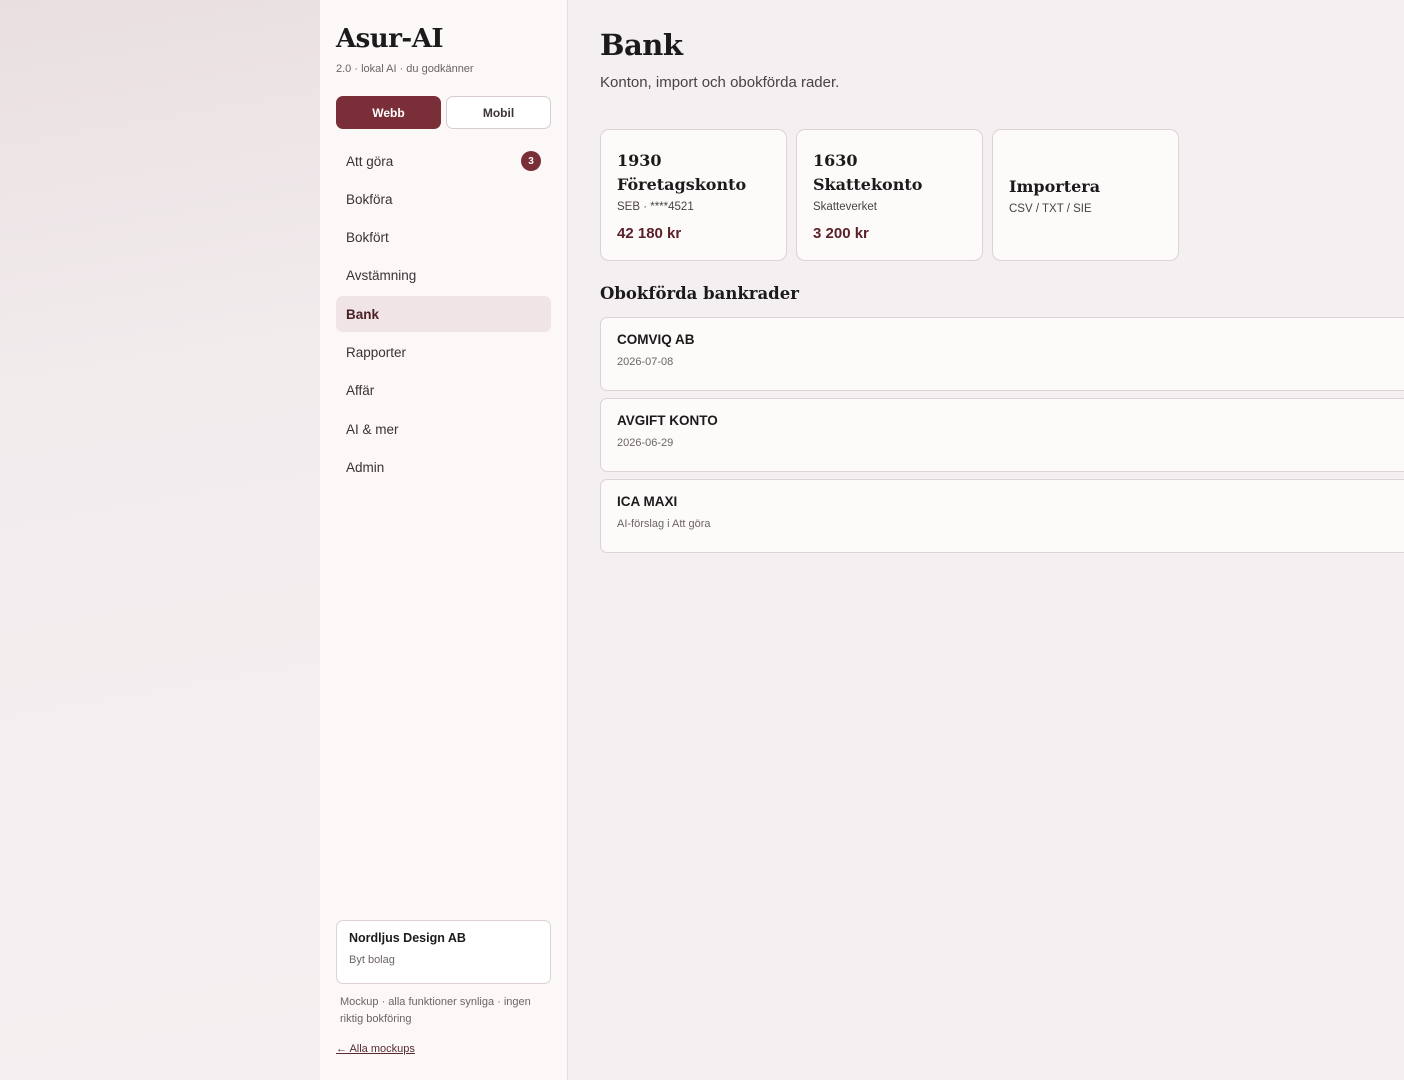 Image resolution: width=1404 pixels, height=1080 pixels. Describe the element at coordinates (845, 206) in the screenshot. I see `card-subtitle: Skatteverket` at that location.